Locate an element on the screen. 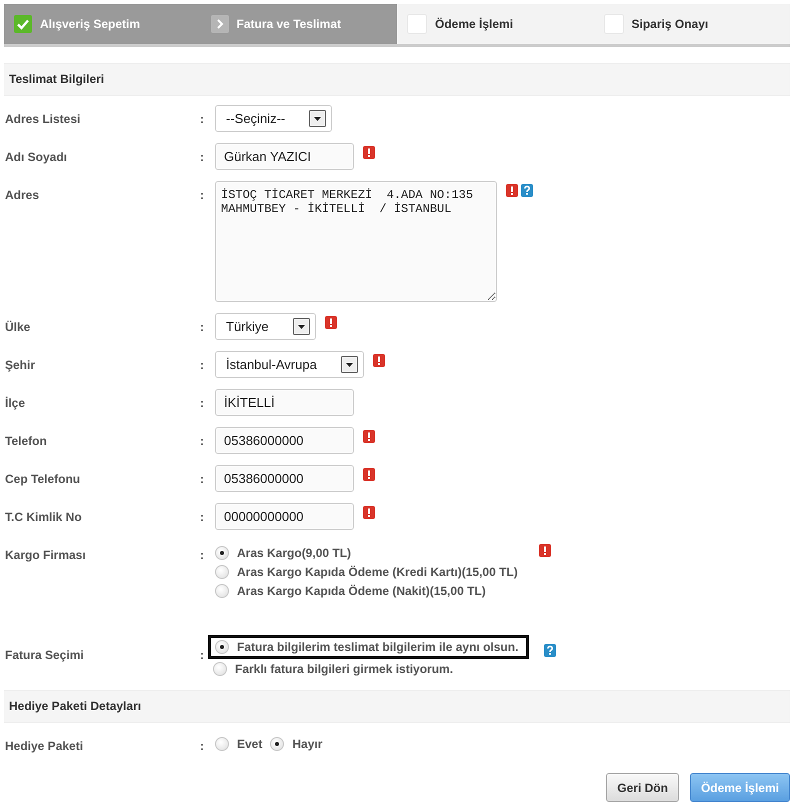  text-field: İKİTELLİ is located at coordinates (284, 402).